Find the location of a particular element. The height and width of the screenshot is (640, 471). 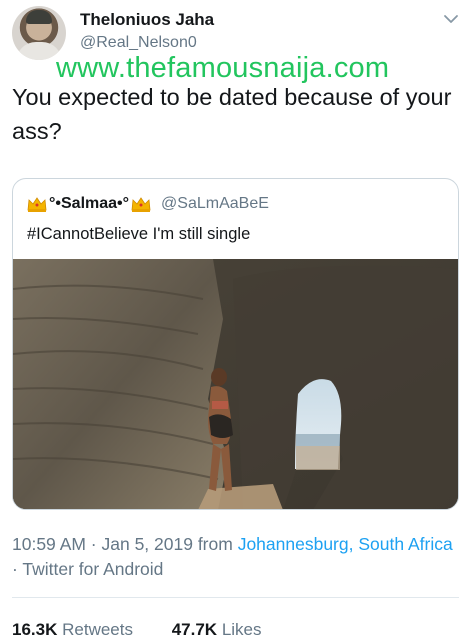

likes-count: 47.7K is located at coordinates (194, 629).